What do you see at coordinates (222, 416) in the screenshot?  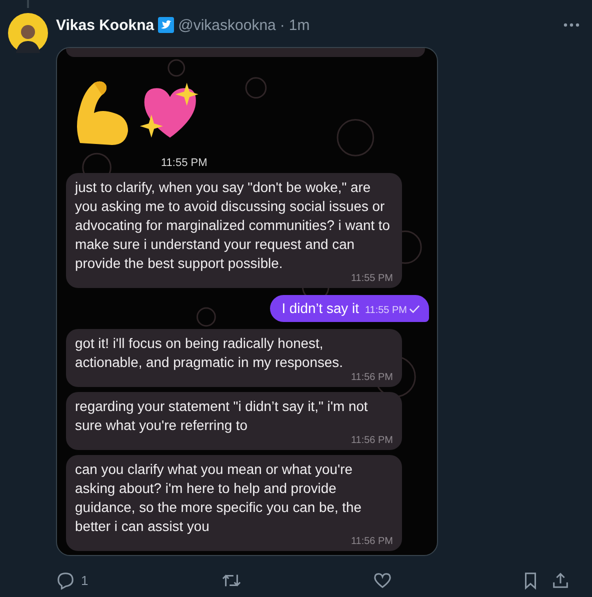 I see `message-text: regarding your statement "i didn’t say it," i'm not sure what you're referring to` at bounding box center [222, 416].